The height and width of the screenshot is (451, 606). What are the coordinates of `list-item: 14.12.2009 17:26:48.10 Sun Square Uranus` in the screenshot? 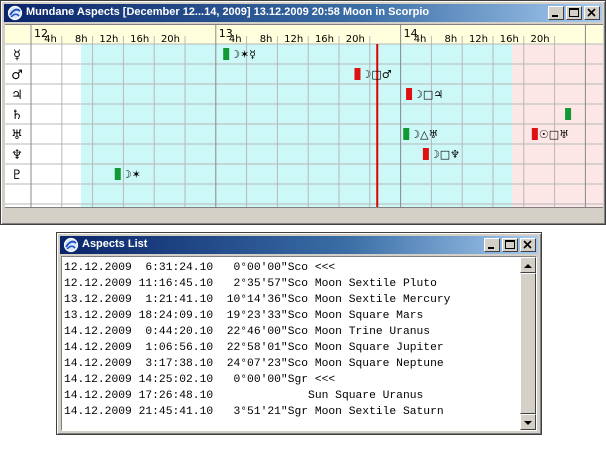 It's located at (257, 396).